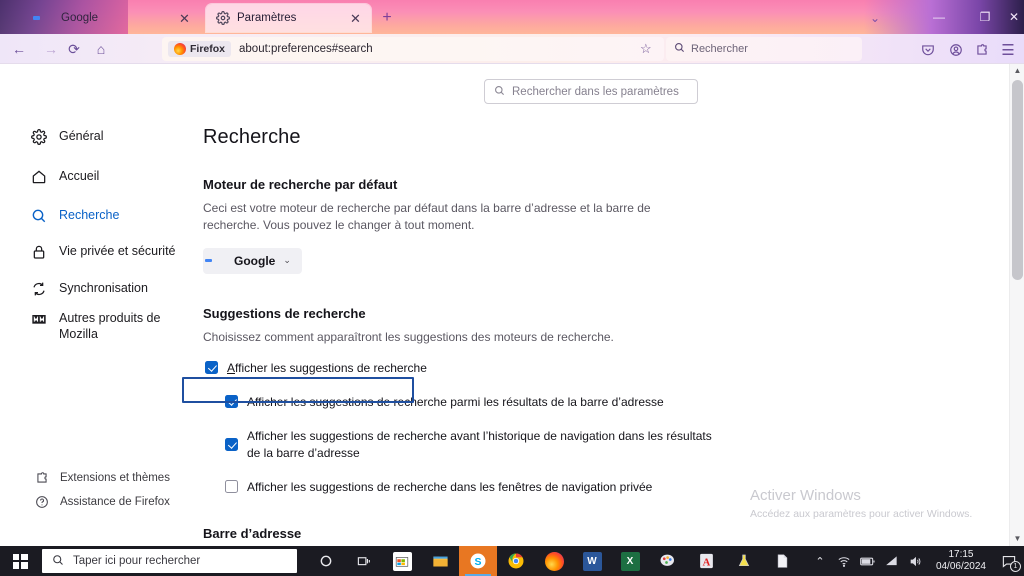  I want to click on default-engine-dropdown: Google ⌄, so click(252, 260).